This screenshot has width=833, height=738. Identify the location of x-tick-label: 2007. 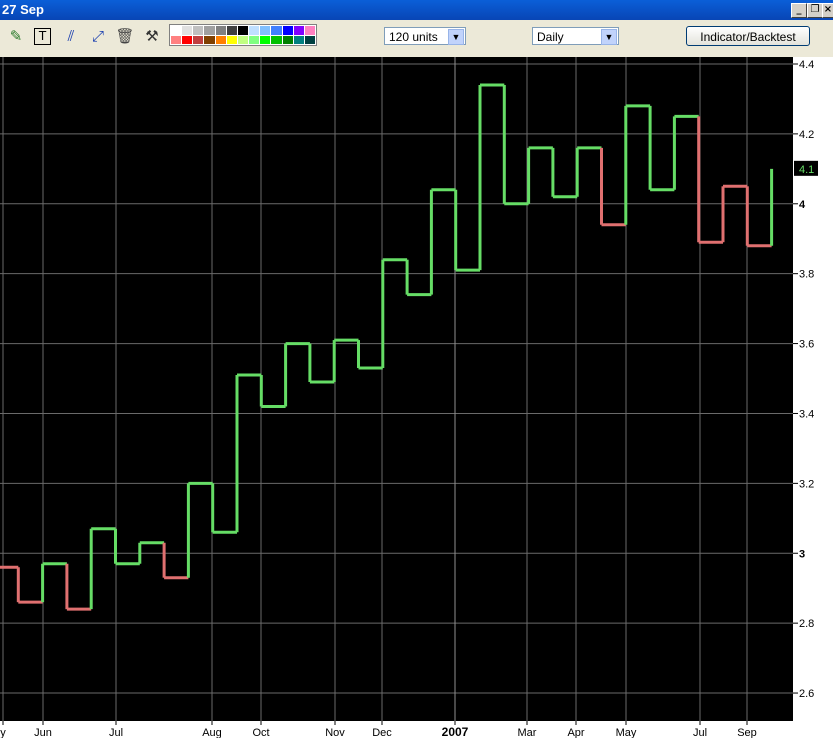
(455, 731).